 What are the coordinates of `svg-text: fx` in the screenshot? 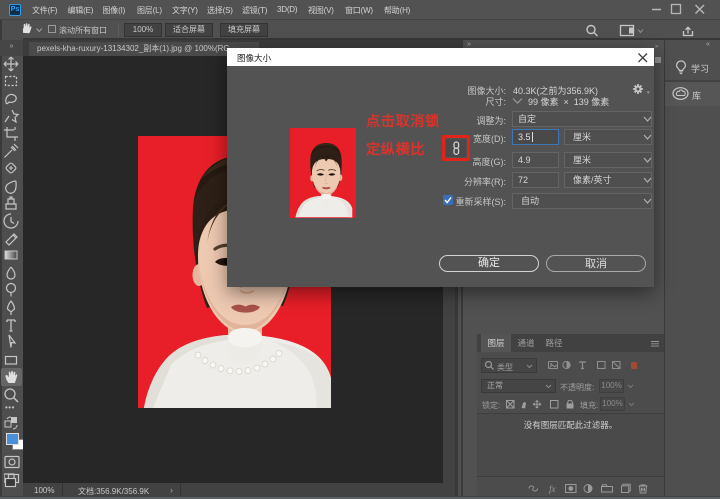 It's located at (552, 489).